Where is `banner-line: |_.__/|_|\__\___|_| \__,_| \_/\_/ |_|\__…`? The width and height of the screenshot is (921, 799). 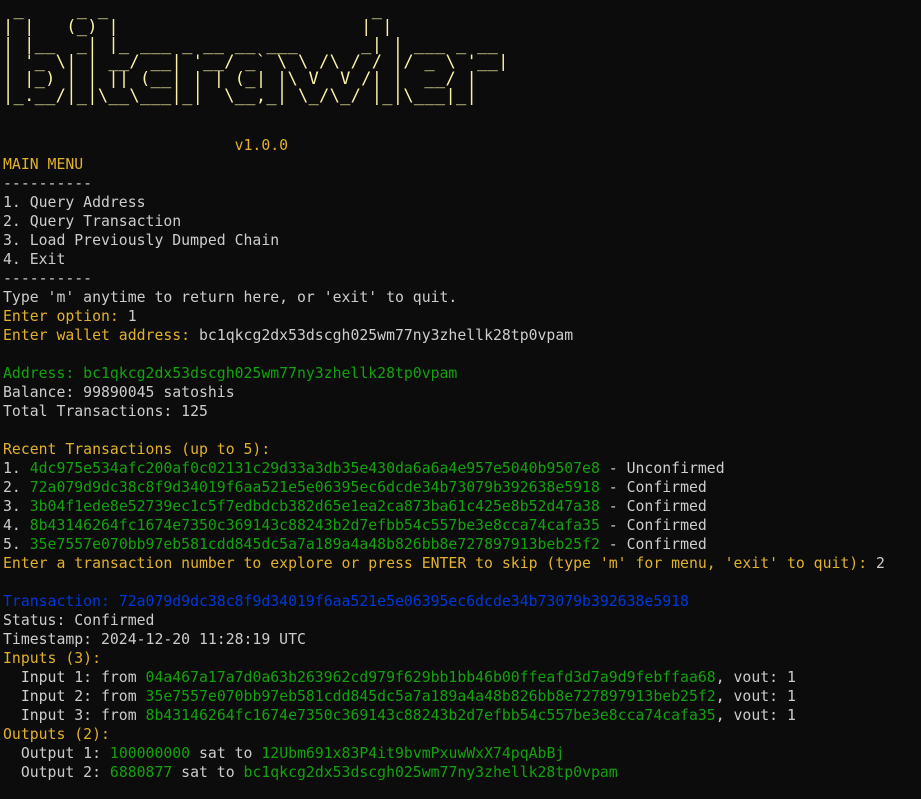 banner-line: |_.__/|_|\__\___|_| \__,_| \_/\_/ |_|\__… is located at coordinates (240, 96).